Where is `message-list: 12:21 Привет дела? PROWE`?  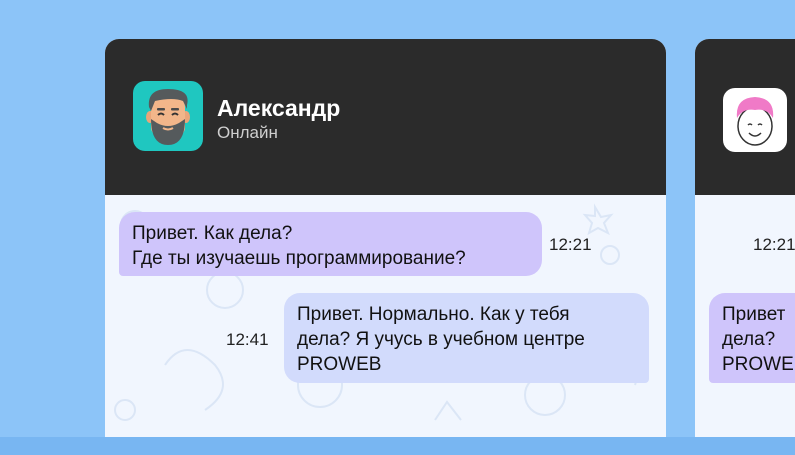 message-list: 12:21 Привет дела? PROWE is located at coordinates (745, 316).